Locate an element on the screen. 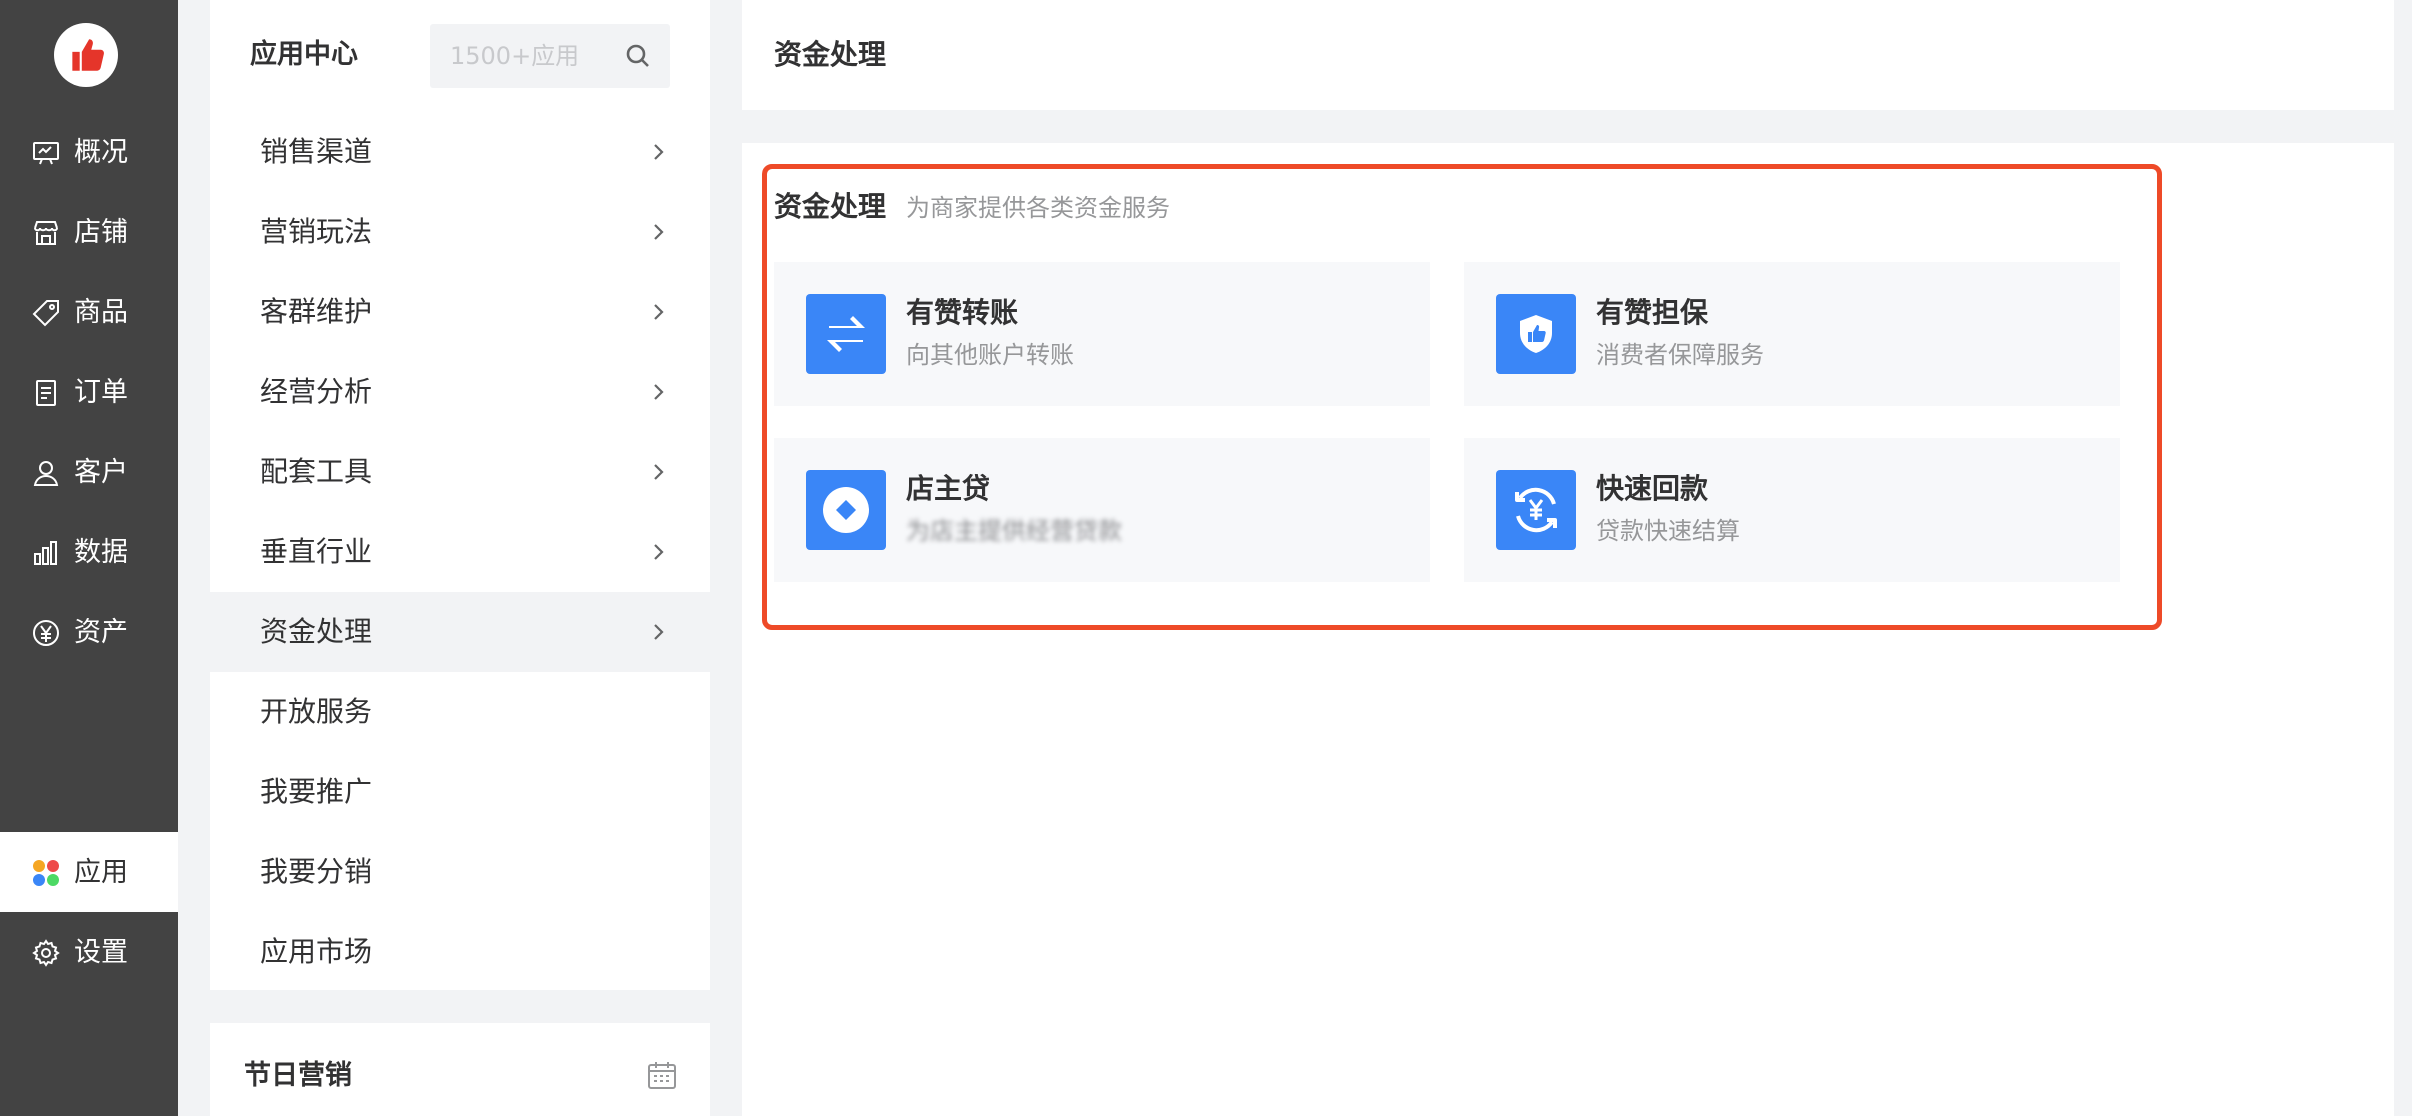 This screenshot has width=2412, height=1116. menu-item-label: 销售渠道 is located at coordinates (316, 151).